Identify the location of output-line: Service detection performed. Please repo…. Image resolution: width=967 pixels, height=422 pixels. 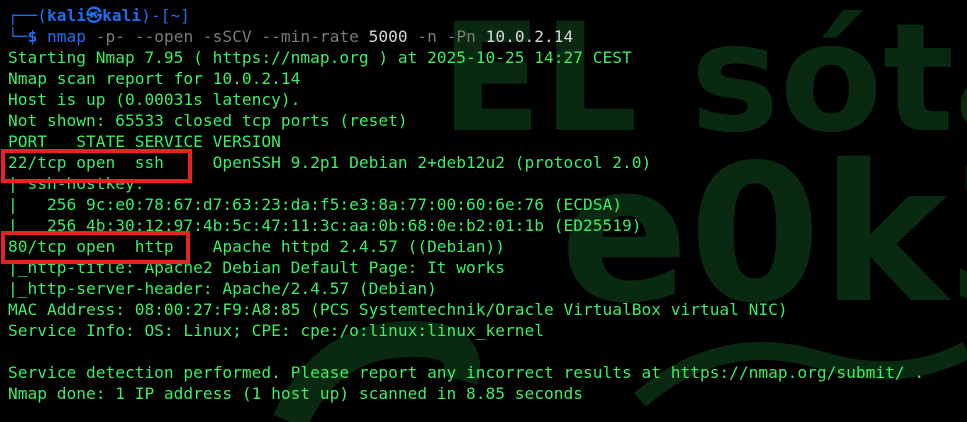
(466, 372).